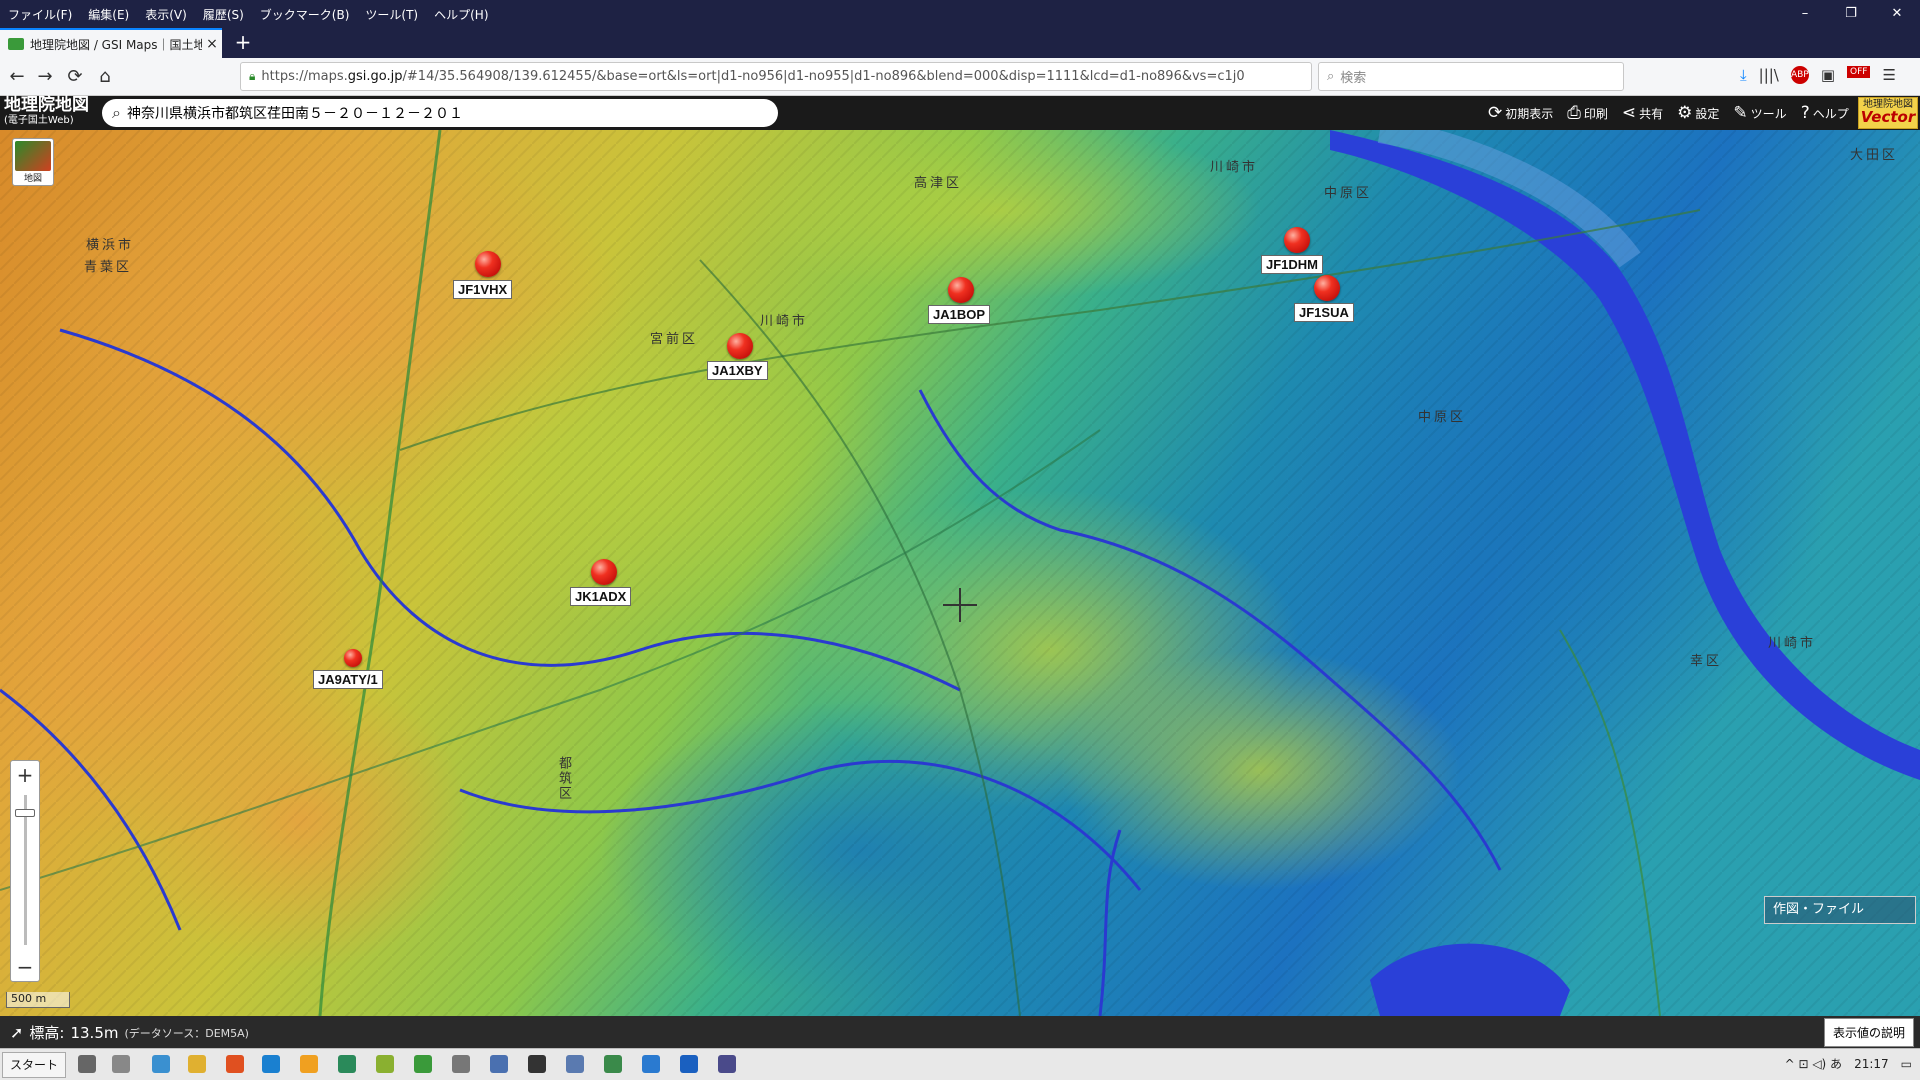  Describe the element at coordinates (40, 14) in the screenshot. I see `menu-file: ファイル(F)` at that location.